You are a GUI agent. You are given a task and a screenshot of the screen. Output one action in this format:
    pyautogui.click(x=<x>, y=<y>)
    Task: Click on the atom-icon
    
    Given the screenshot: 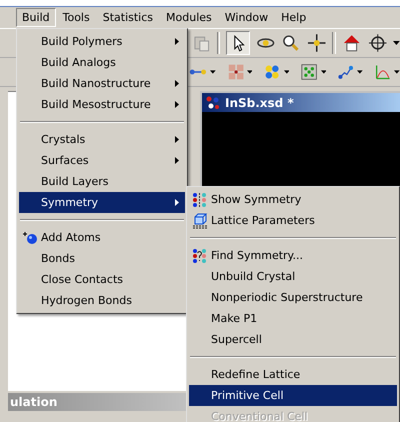 What is the action you would take?
    pyautogui.click(x=30, y=237)
    